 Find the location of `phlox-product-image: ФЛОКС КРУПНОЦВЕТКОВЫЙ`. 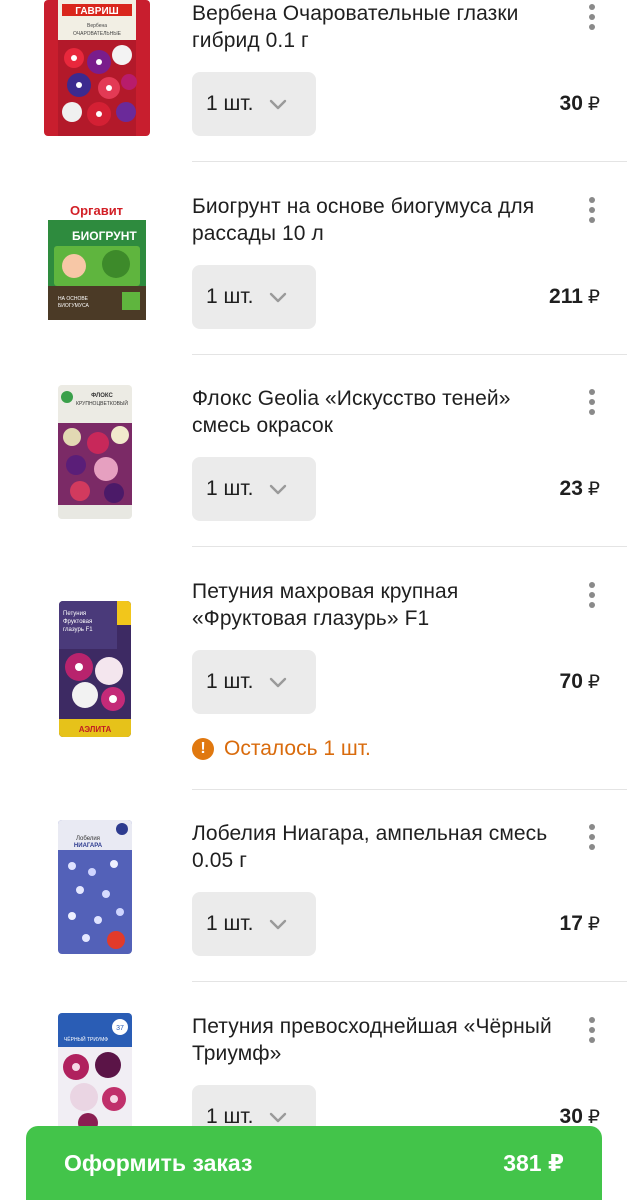

phlox-product-image: ФЛОКС КРУПНОЦВЕТКОВЫЙ is located at coordinates (95, 452).